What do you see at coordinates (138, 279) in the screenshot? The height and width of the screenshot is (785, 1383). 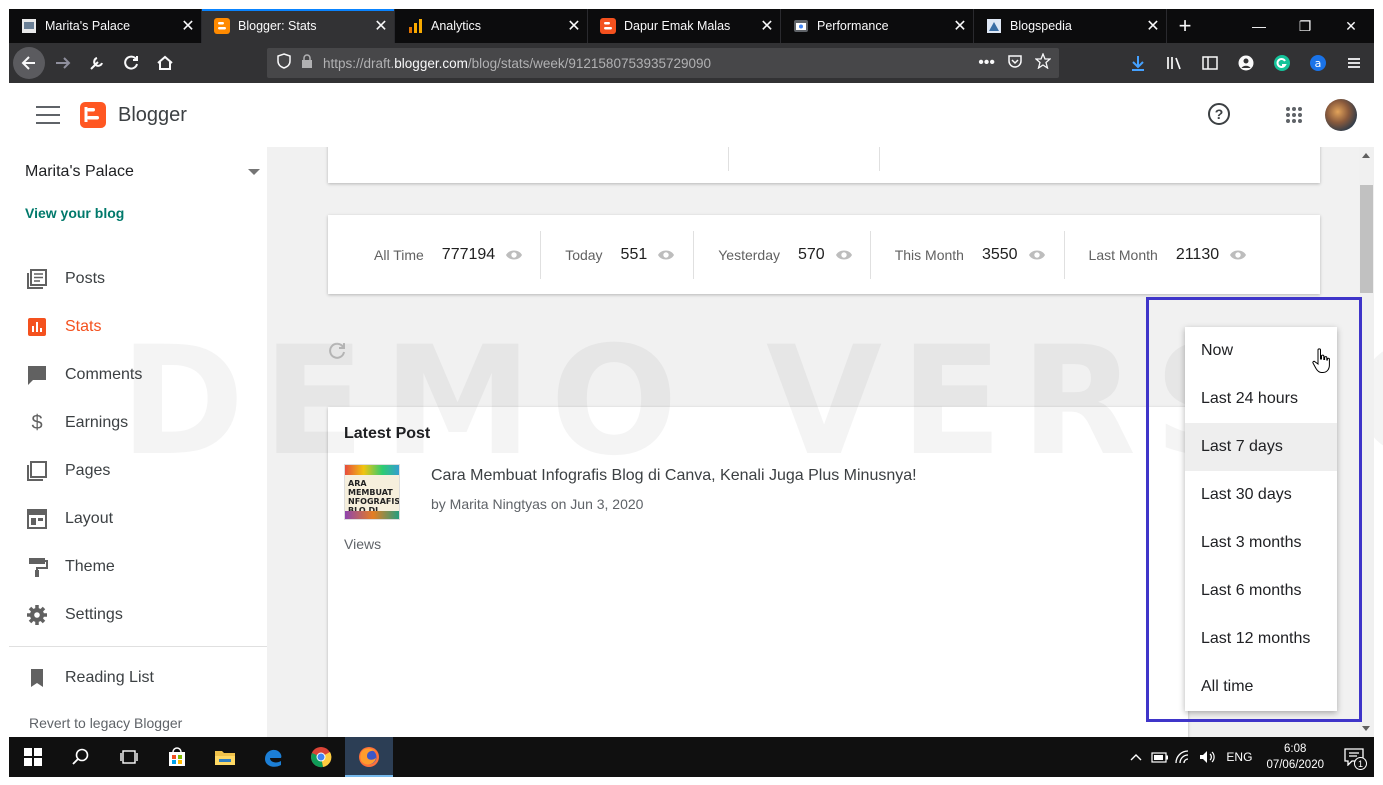 I see `sidebar-item-posts: Posts` at bounding box center [138, 279].